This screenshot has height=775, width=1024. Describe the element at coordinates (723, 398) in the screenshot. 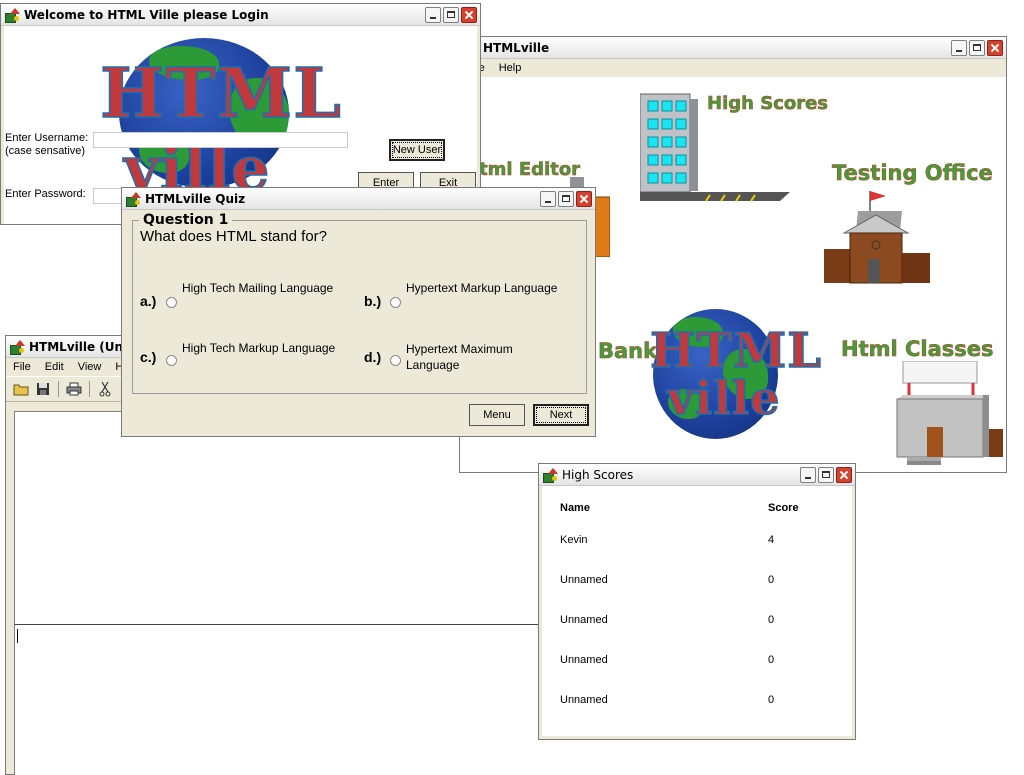

I see `main-logo-ville: ville` at that location.